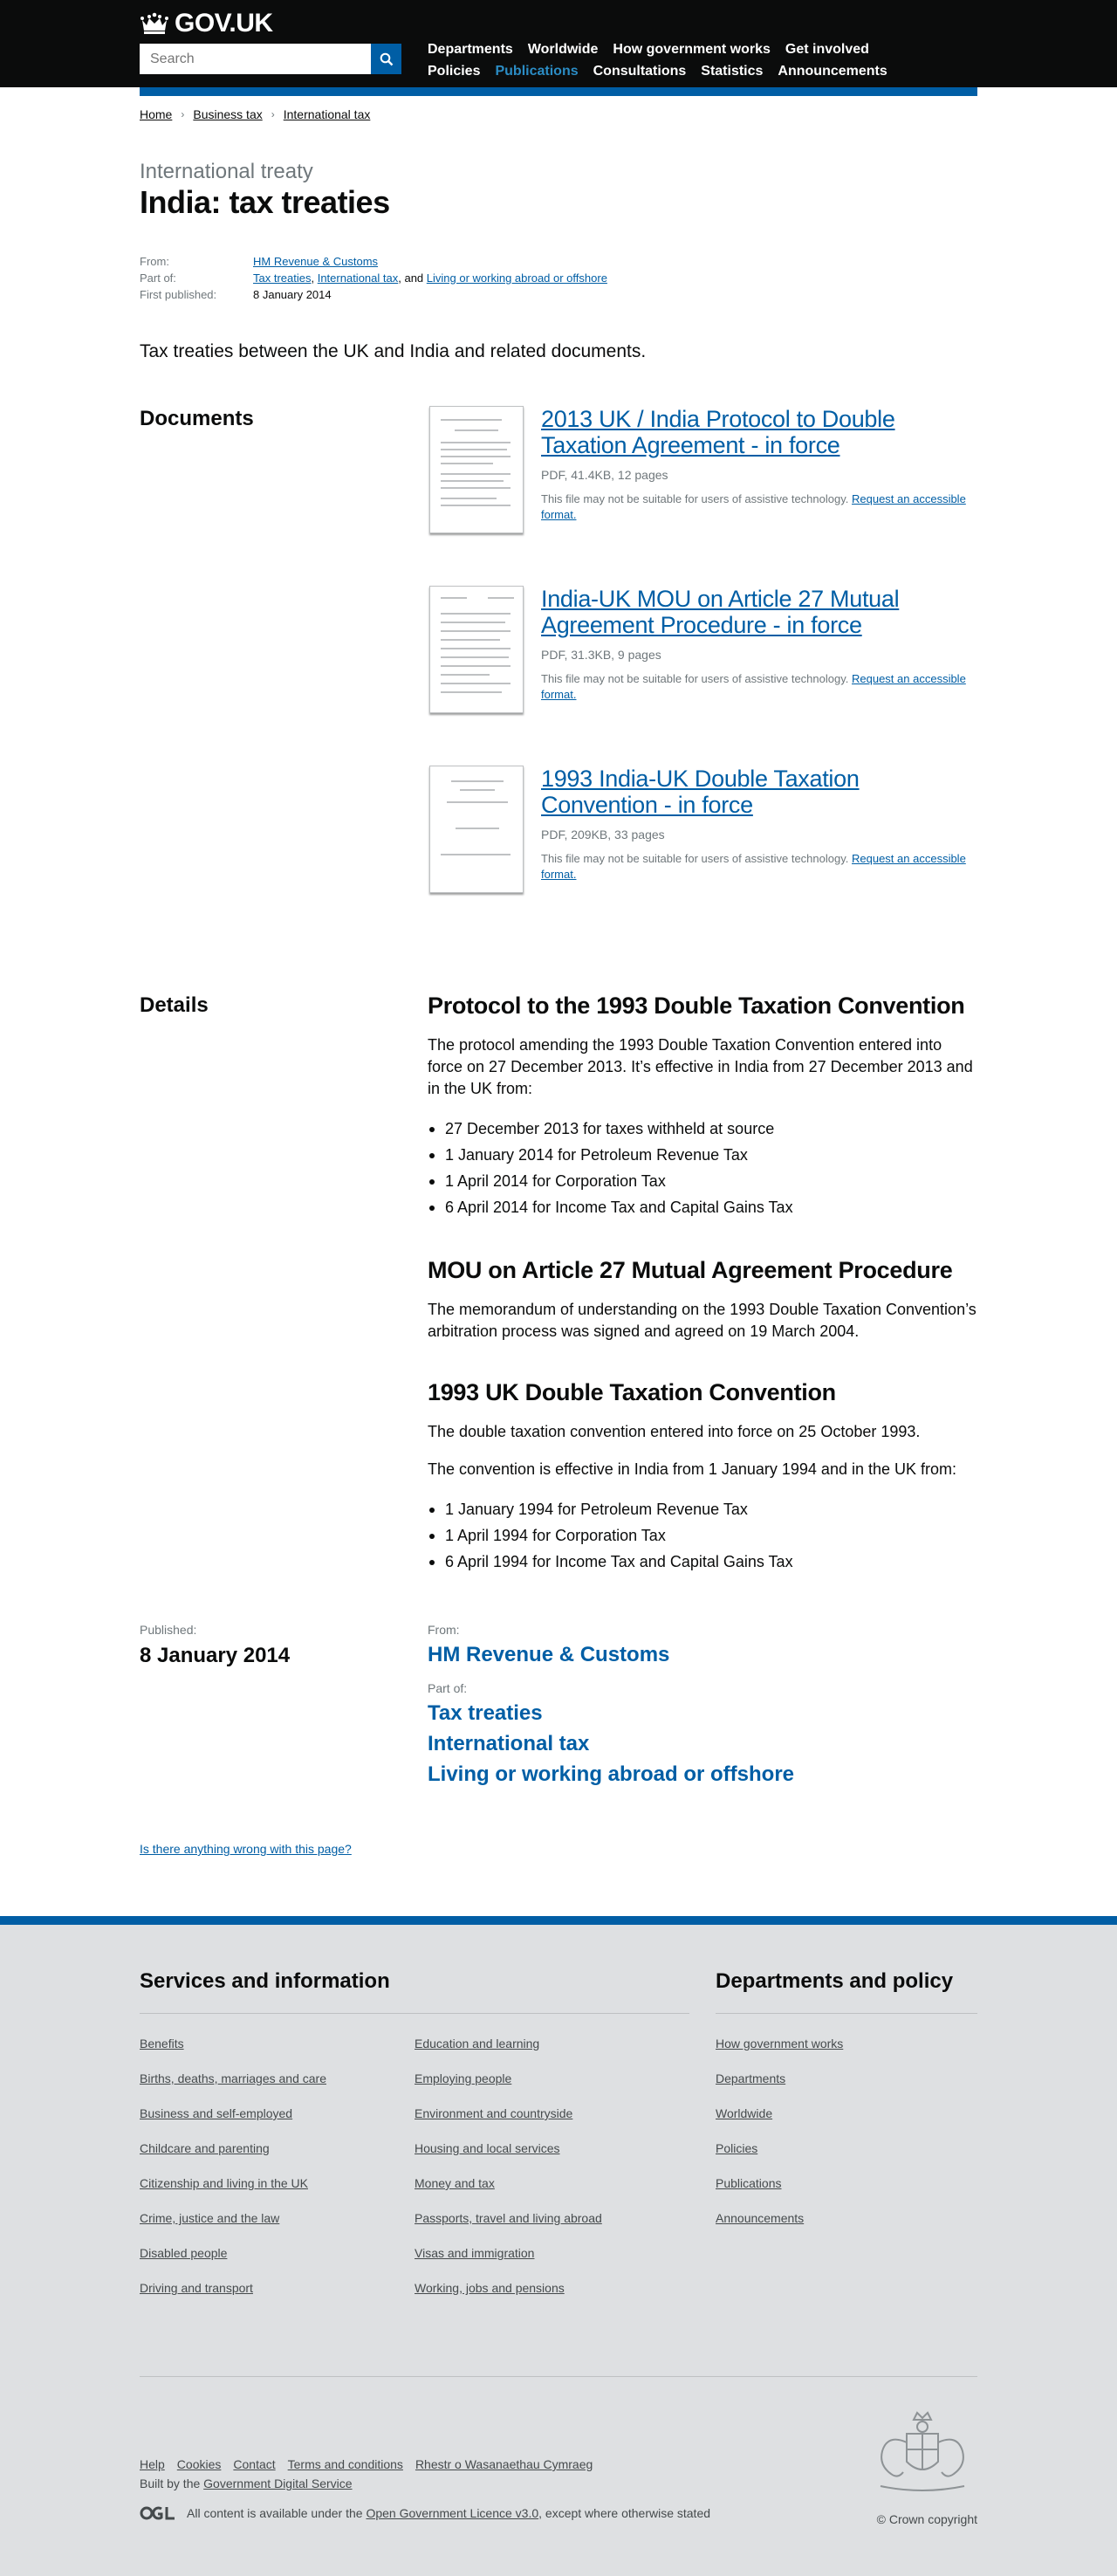  What do you see at coordinates (209, 2218) in the screenshot?
I see `footer-link: Crime, justice and the law` at bounding box center [209, 2218].